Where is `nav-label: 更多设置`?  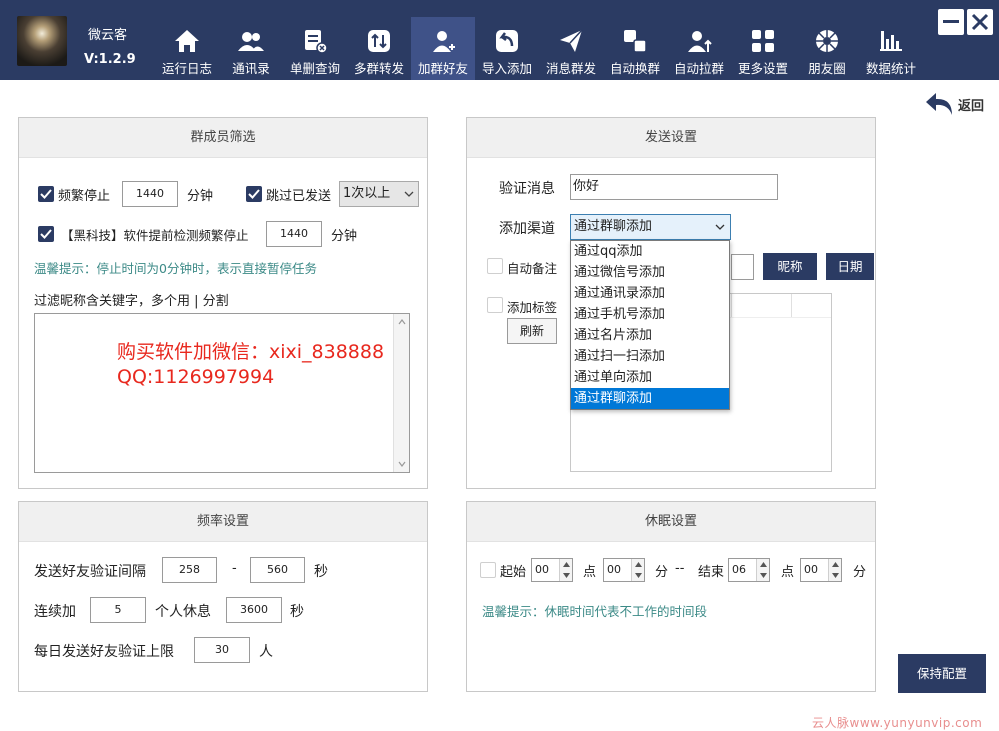 nav-label: 更多设置 is located at coordinates (762, 68).